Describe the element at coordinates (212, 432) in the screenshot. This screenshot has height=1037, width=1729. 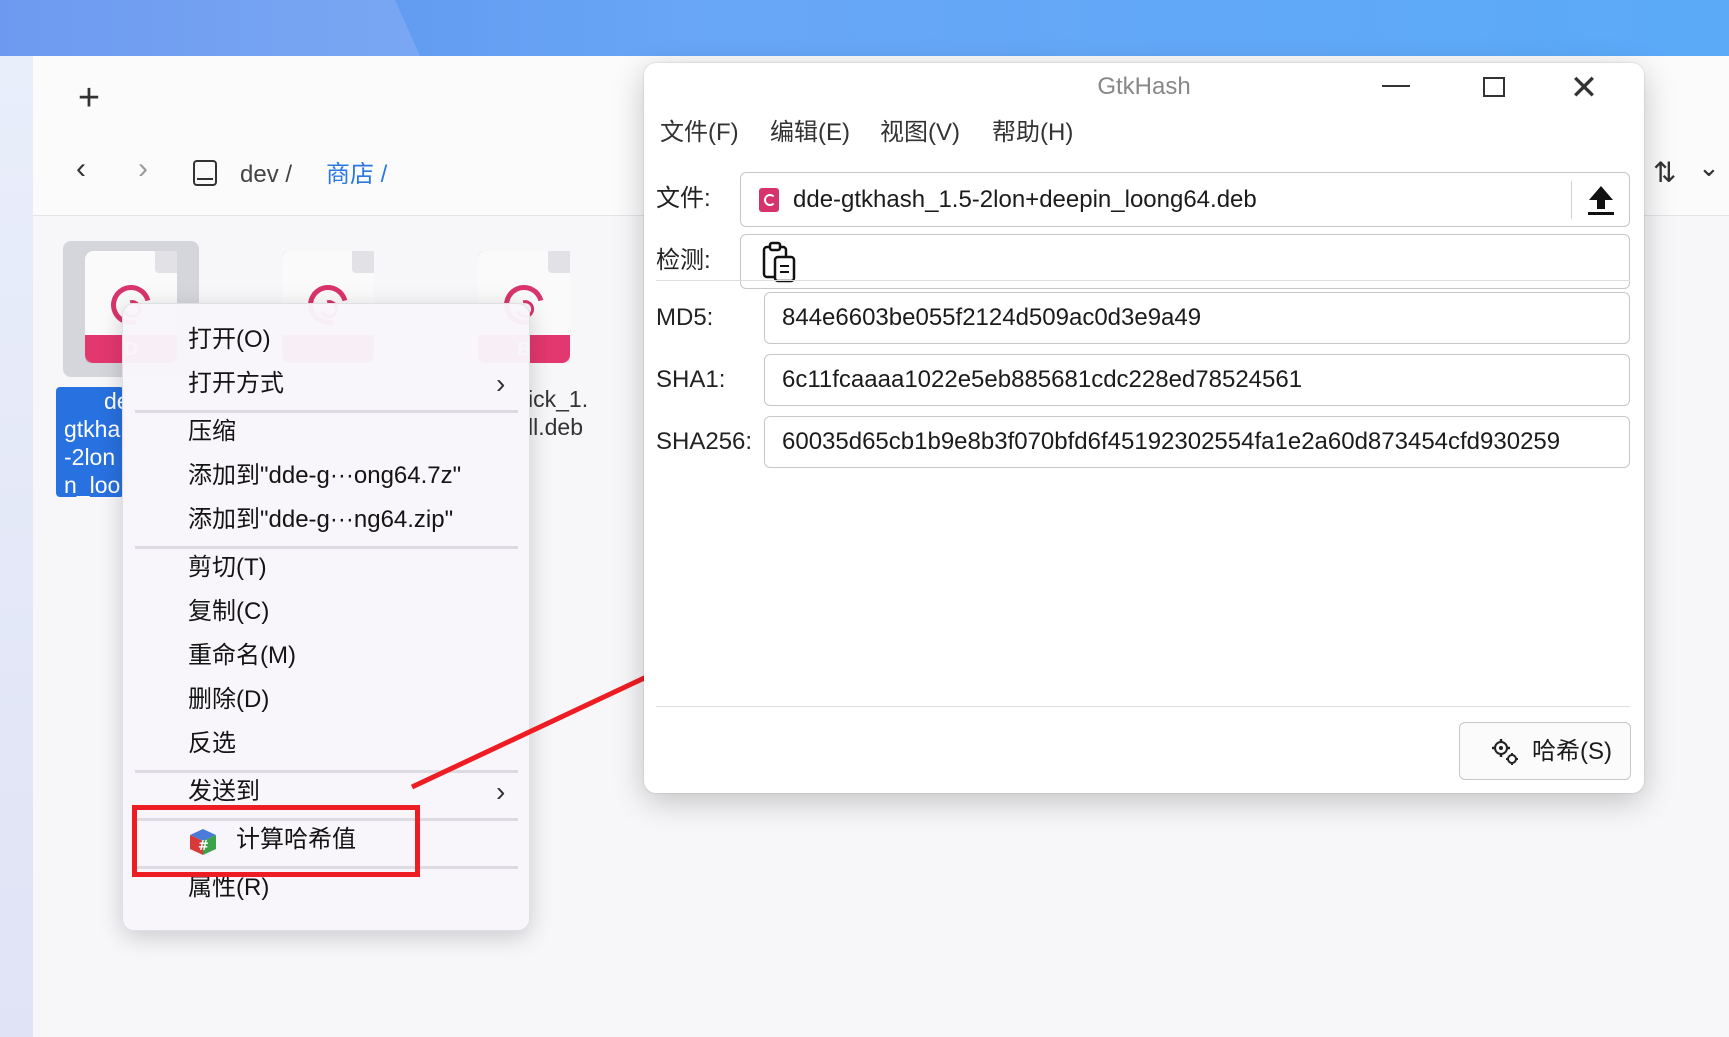
I see `menu-item-compress: 压缩` at that location.